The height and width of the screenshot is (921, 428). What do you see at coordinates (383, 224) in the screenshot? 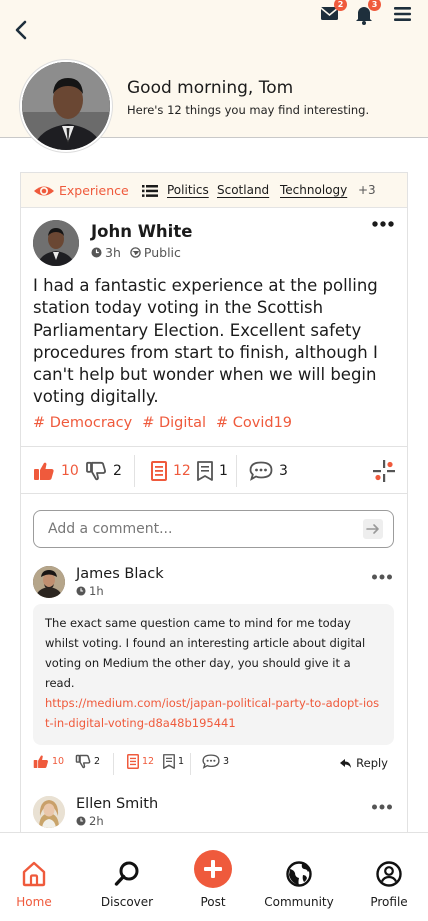
I see `more-options-icon` at bounding box center [383, 224].